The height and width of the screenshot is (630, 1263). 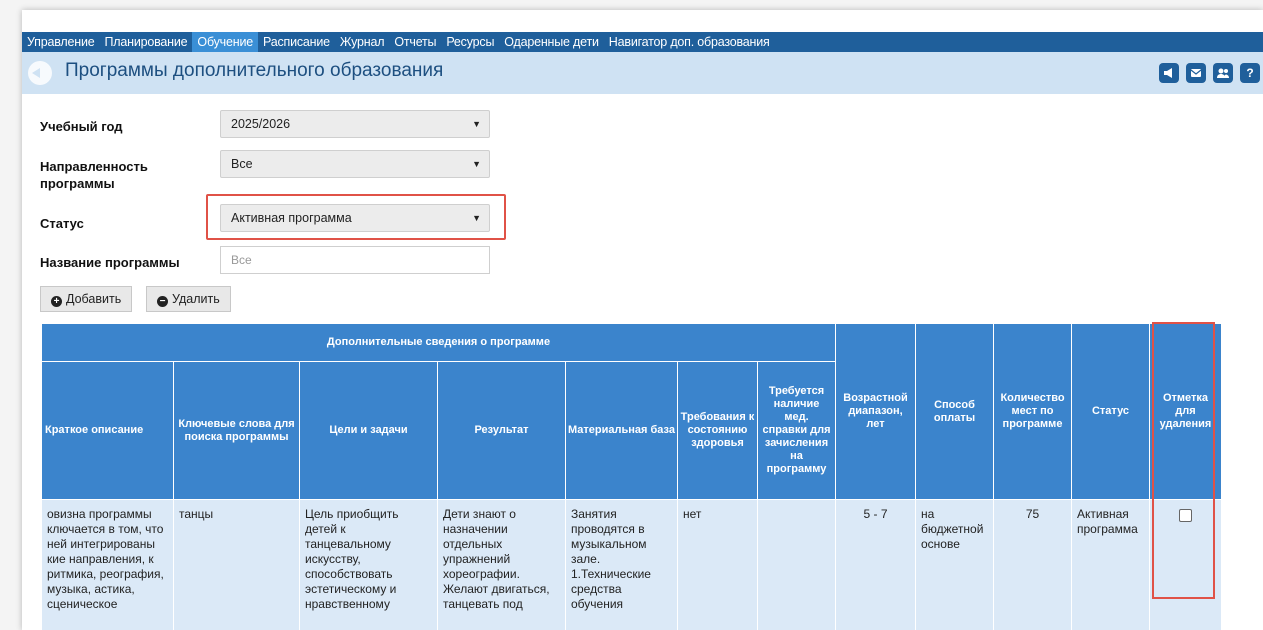 What do you see at coordinates (1250, 73) in the screenshot?
I see `help-icon: ?` at bounding box center [1250, 73].